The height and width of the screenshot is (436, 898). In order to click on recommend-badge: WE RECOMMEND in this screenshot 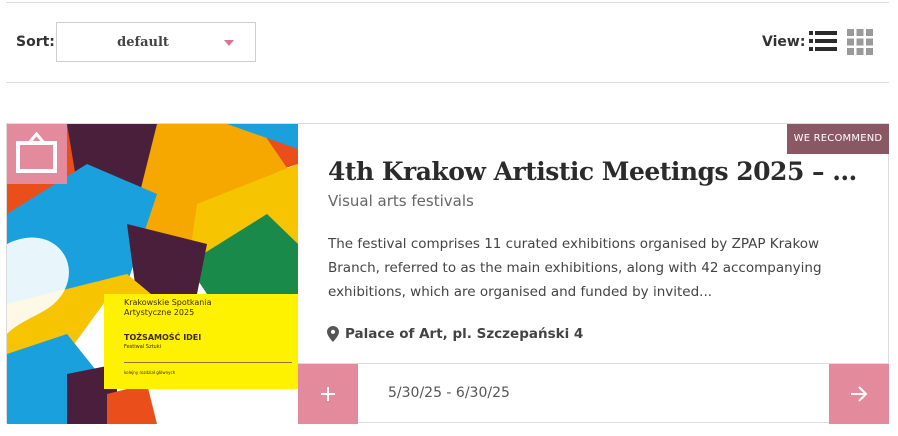, I will do `click(838, 139)`.